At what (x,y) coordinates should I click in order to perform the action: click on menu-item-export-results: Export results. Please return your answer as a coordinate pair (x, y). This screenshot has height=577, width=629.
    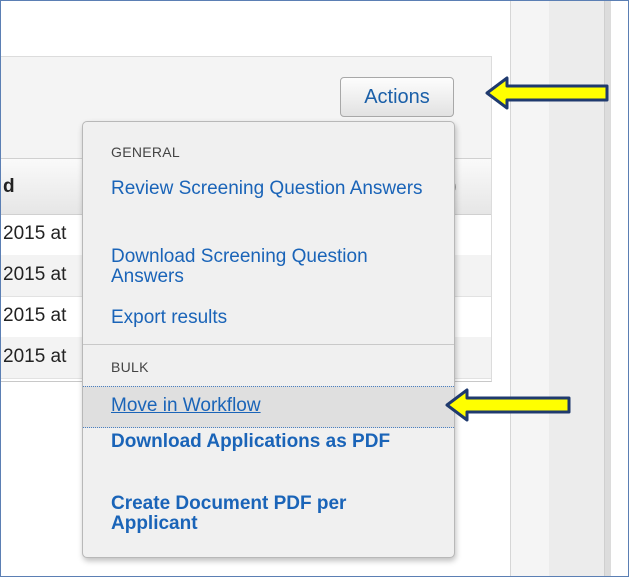
    Looking at the image, I should click on (271, 318).